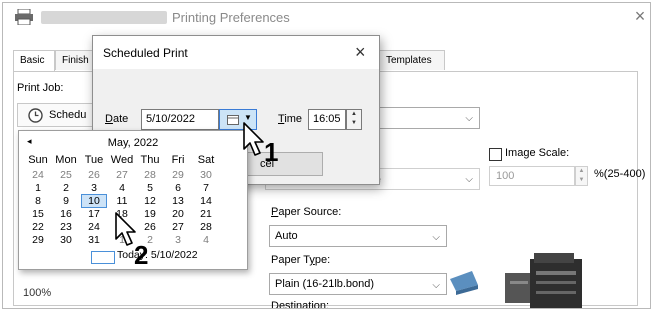  Describe the element at coordinates (122, 160) in the screenshot. I see `weekday-header: Wed` at that location.